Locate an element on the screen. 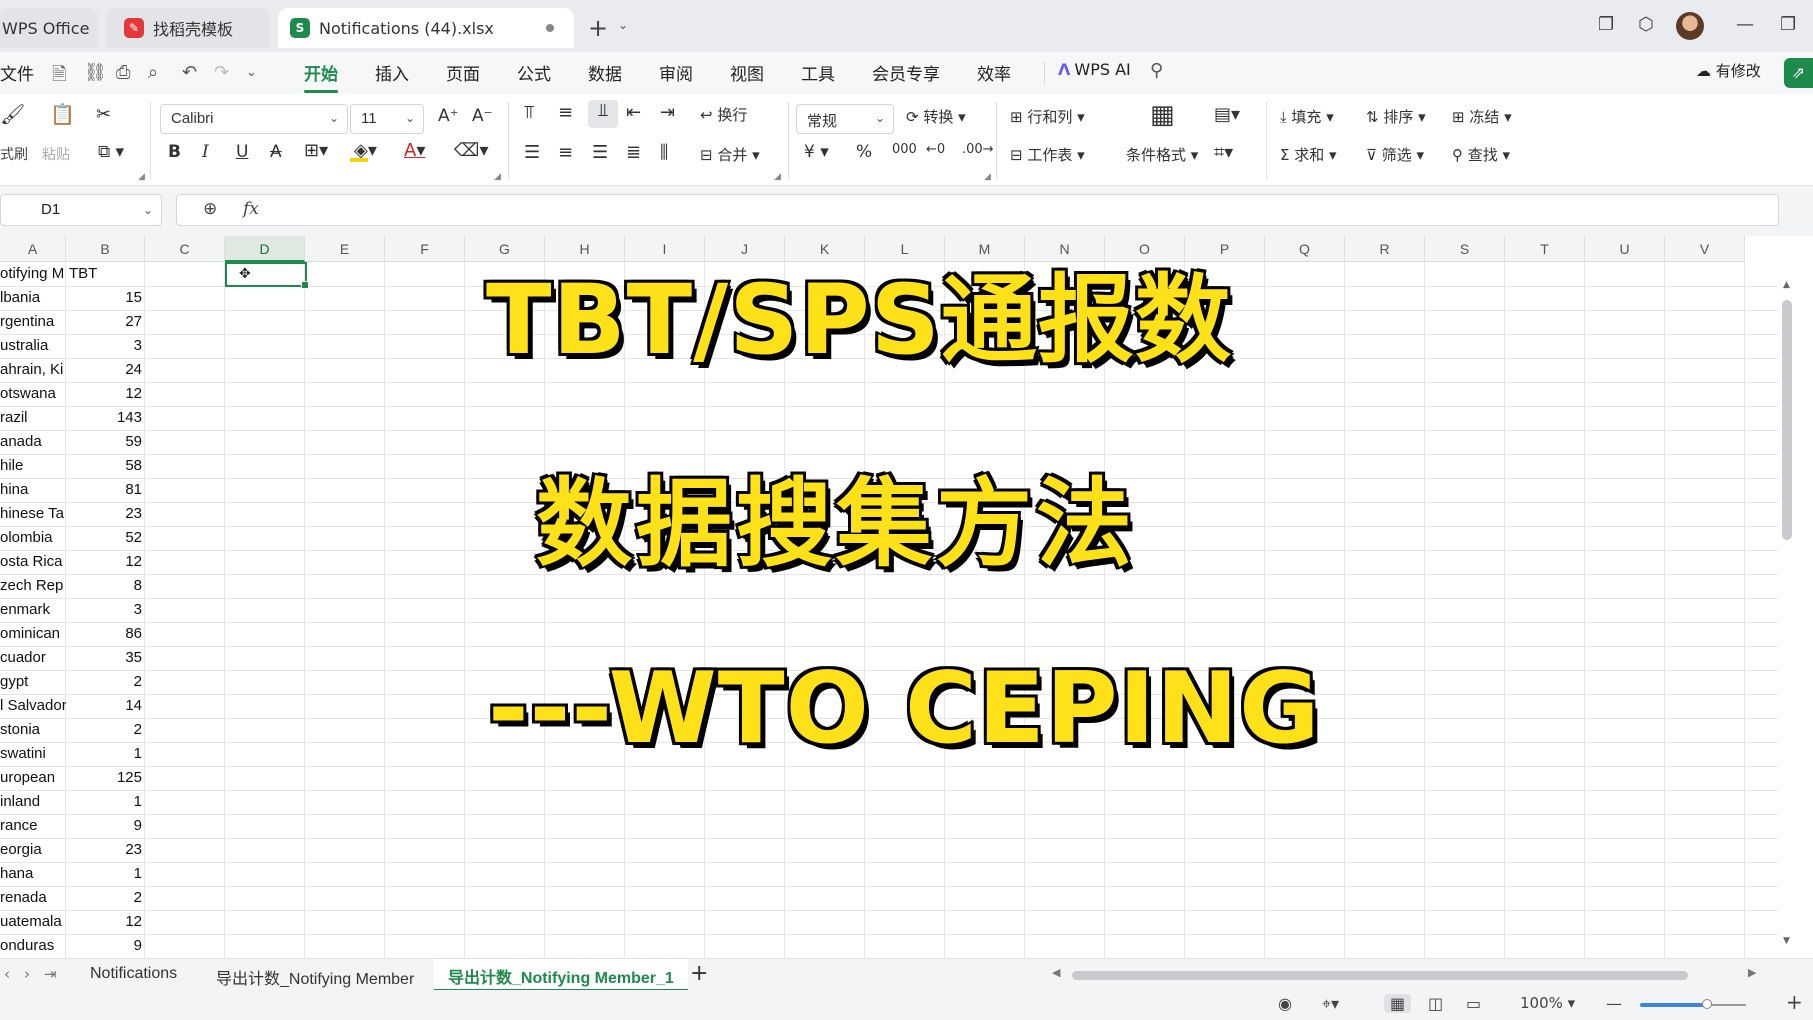  cell-b28: 12 is located at coordinates (105, 922).